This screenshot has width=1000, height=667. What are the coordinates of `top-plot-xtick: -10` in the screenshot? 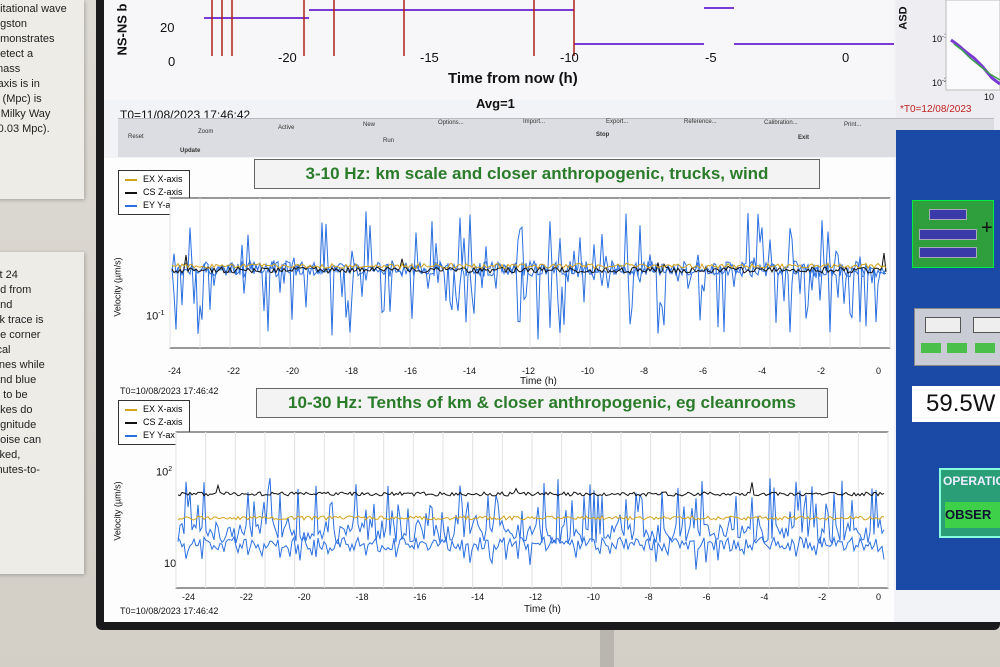 It's located at (569, 57).